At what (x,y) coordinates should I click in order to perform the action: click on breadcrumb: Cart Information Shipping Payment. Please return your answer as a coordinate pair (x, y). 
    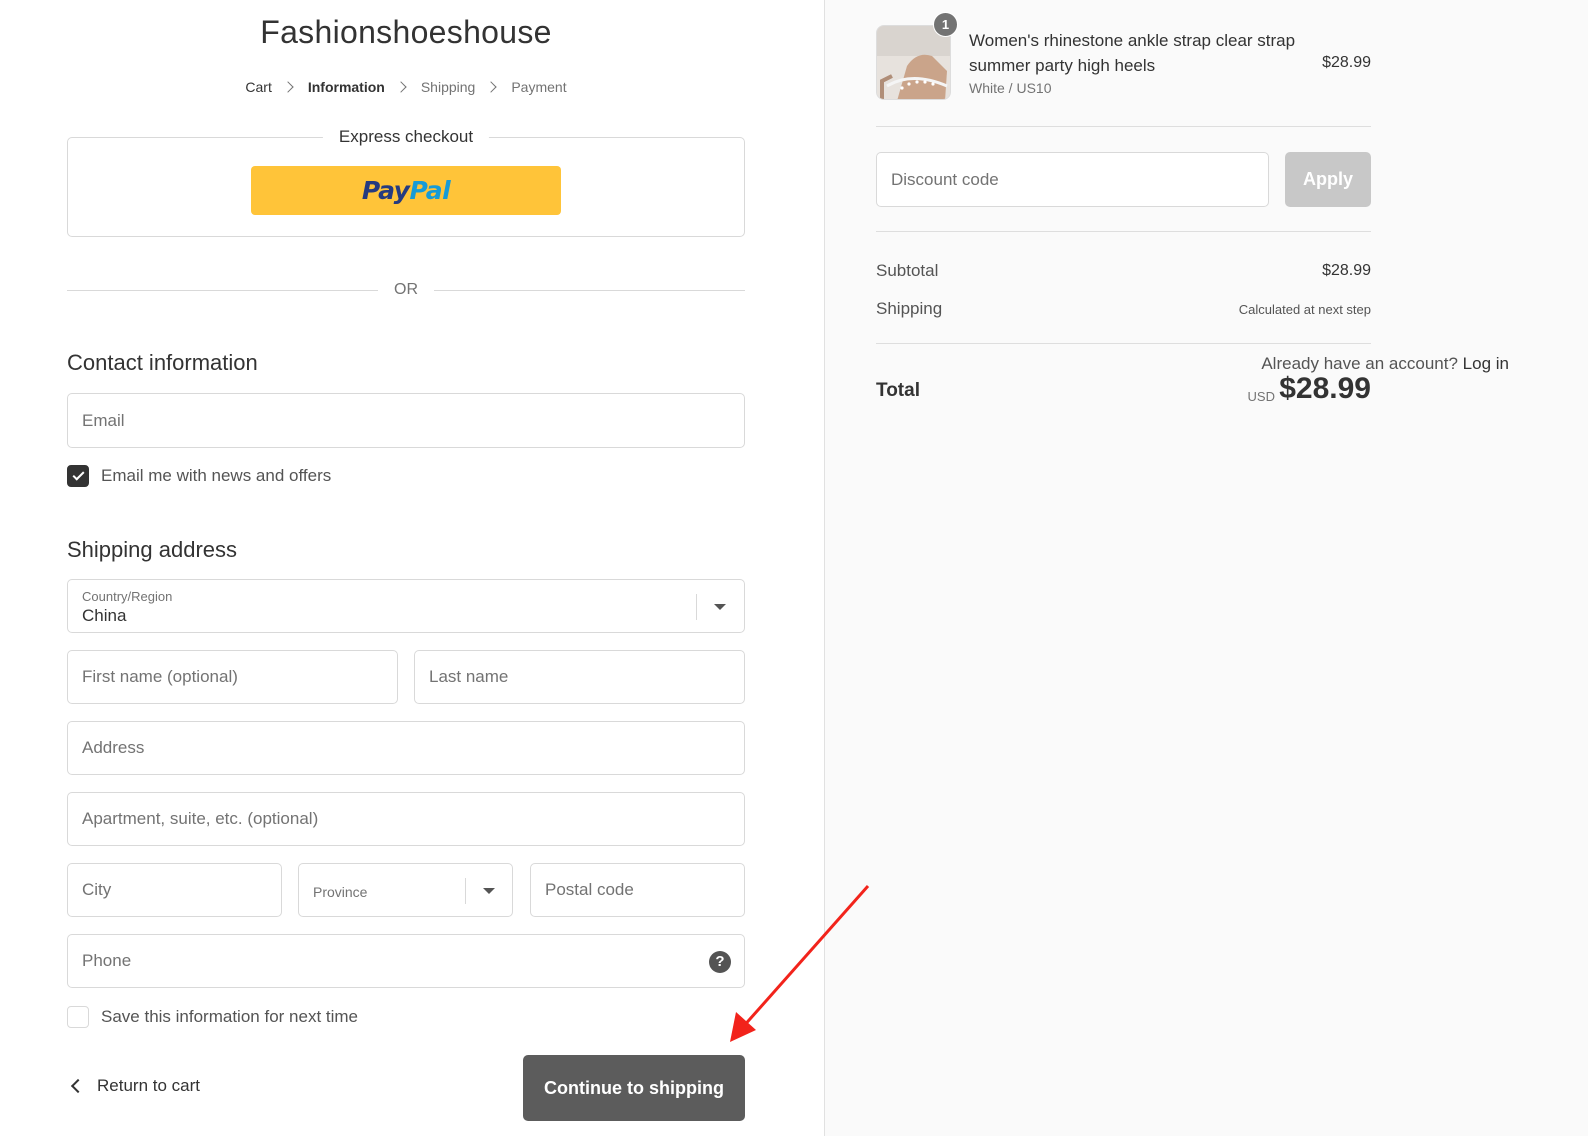
    Looking at the image, I should click on (406, 86).